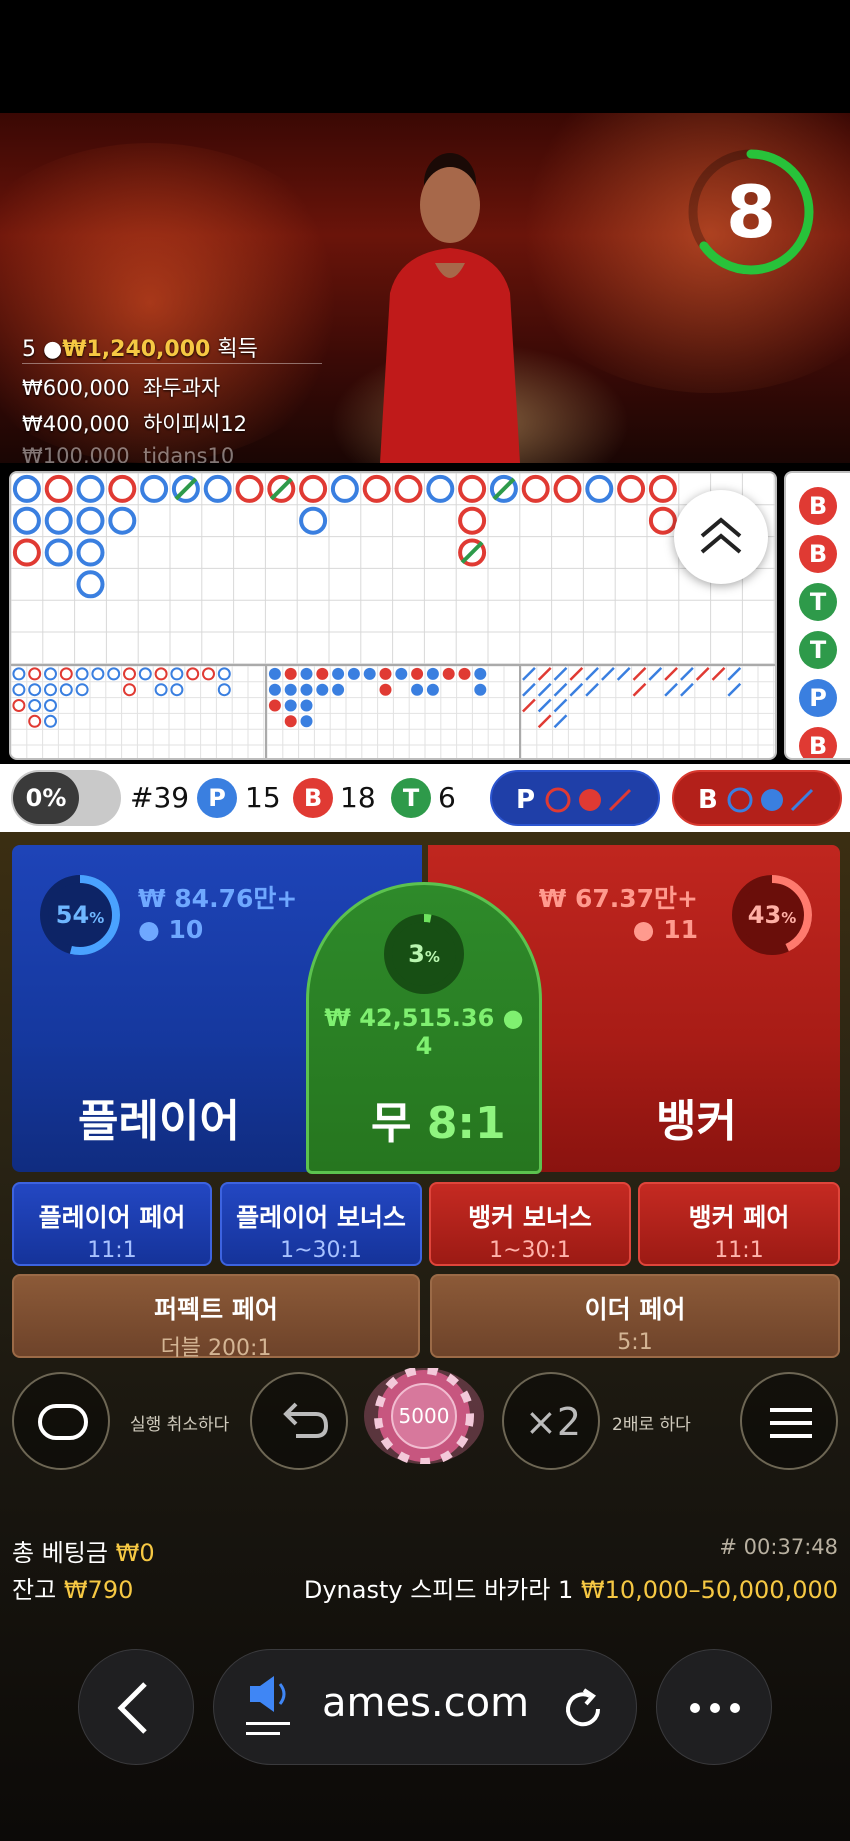  I want to click on side-bet-name: 플레이어 페어, so click(112, 1217).